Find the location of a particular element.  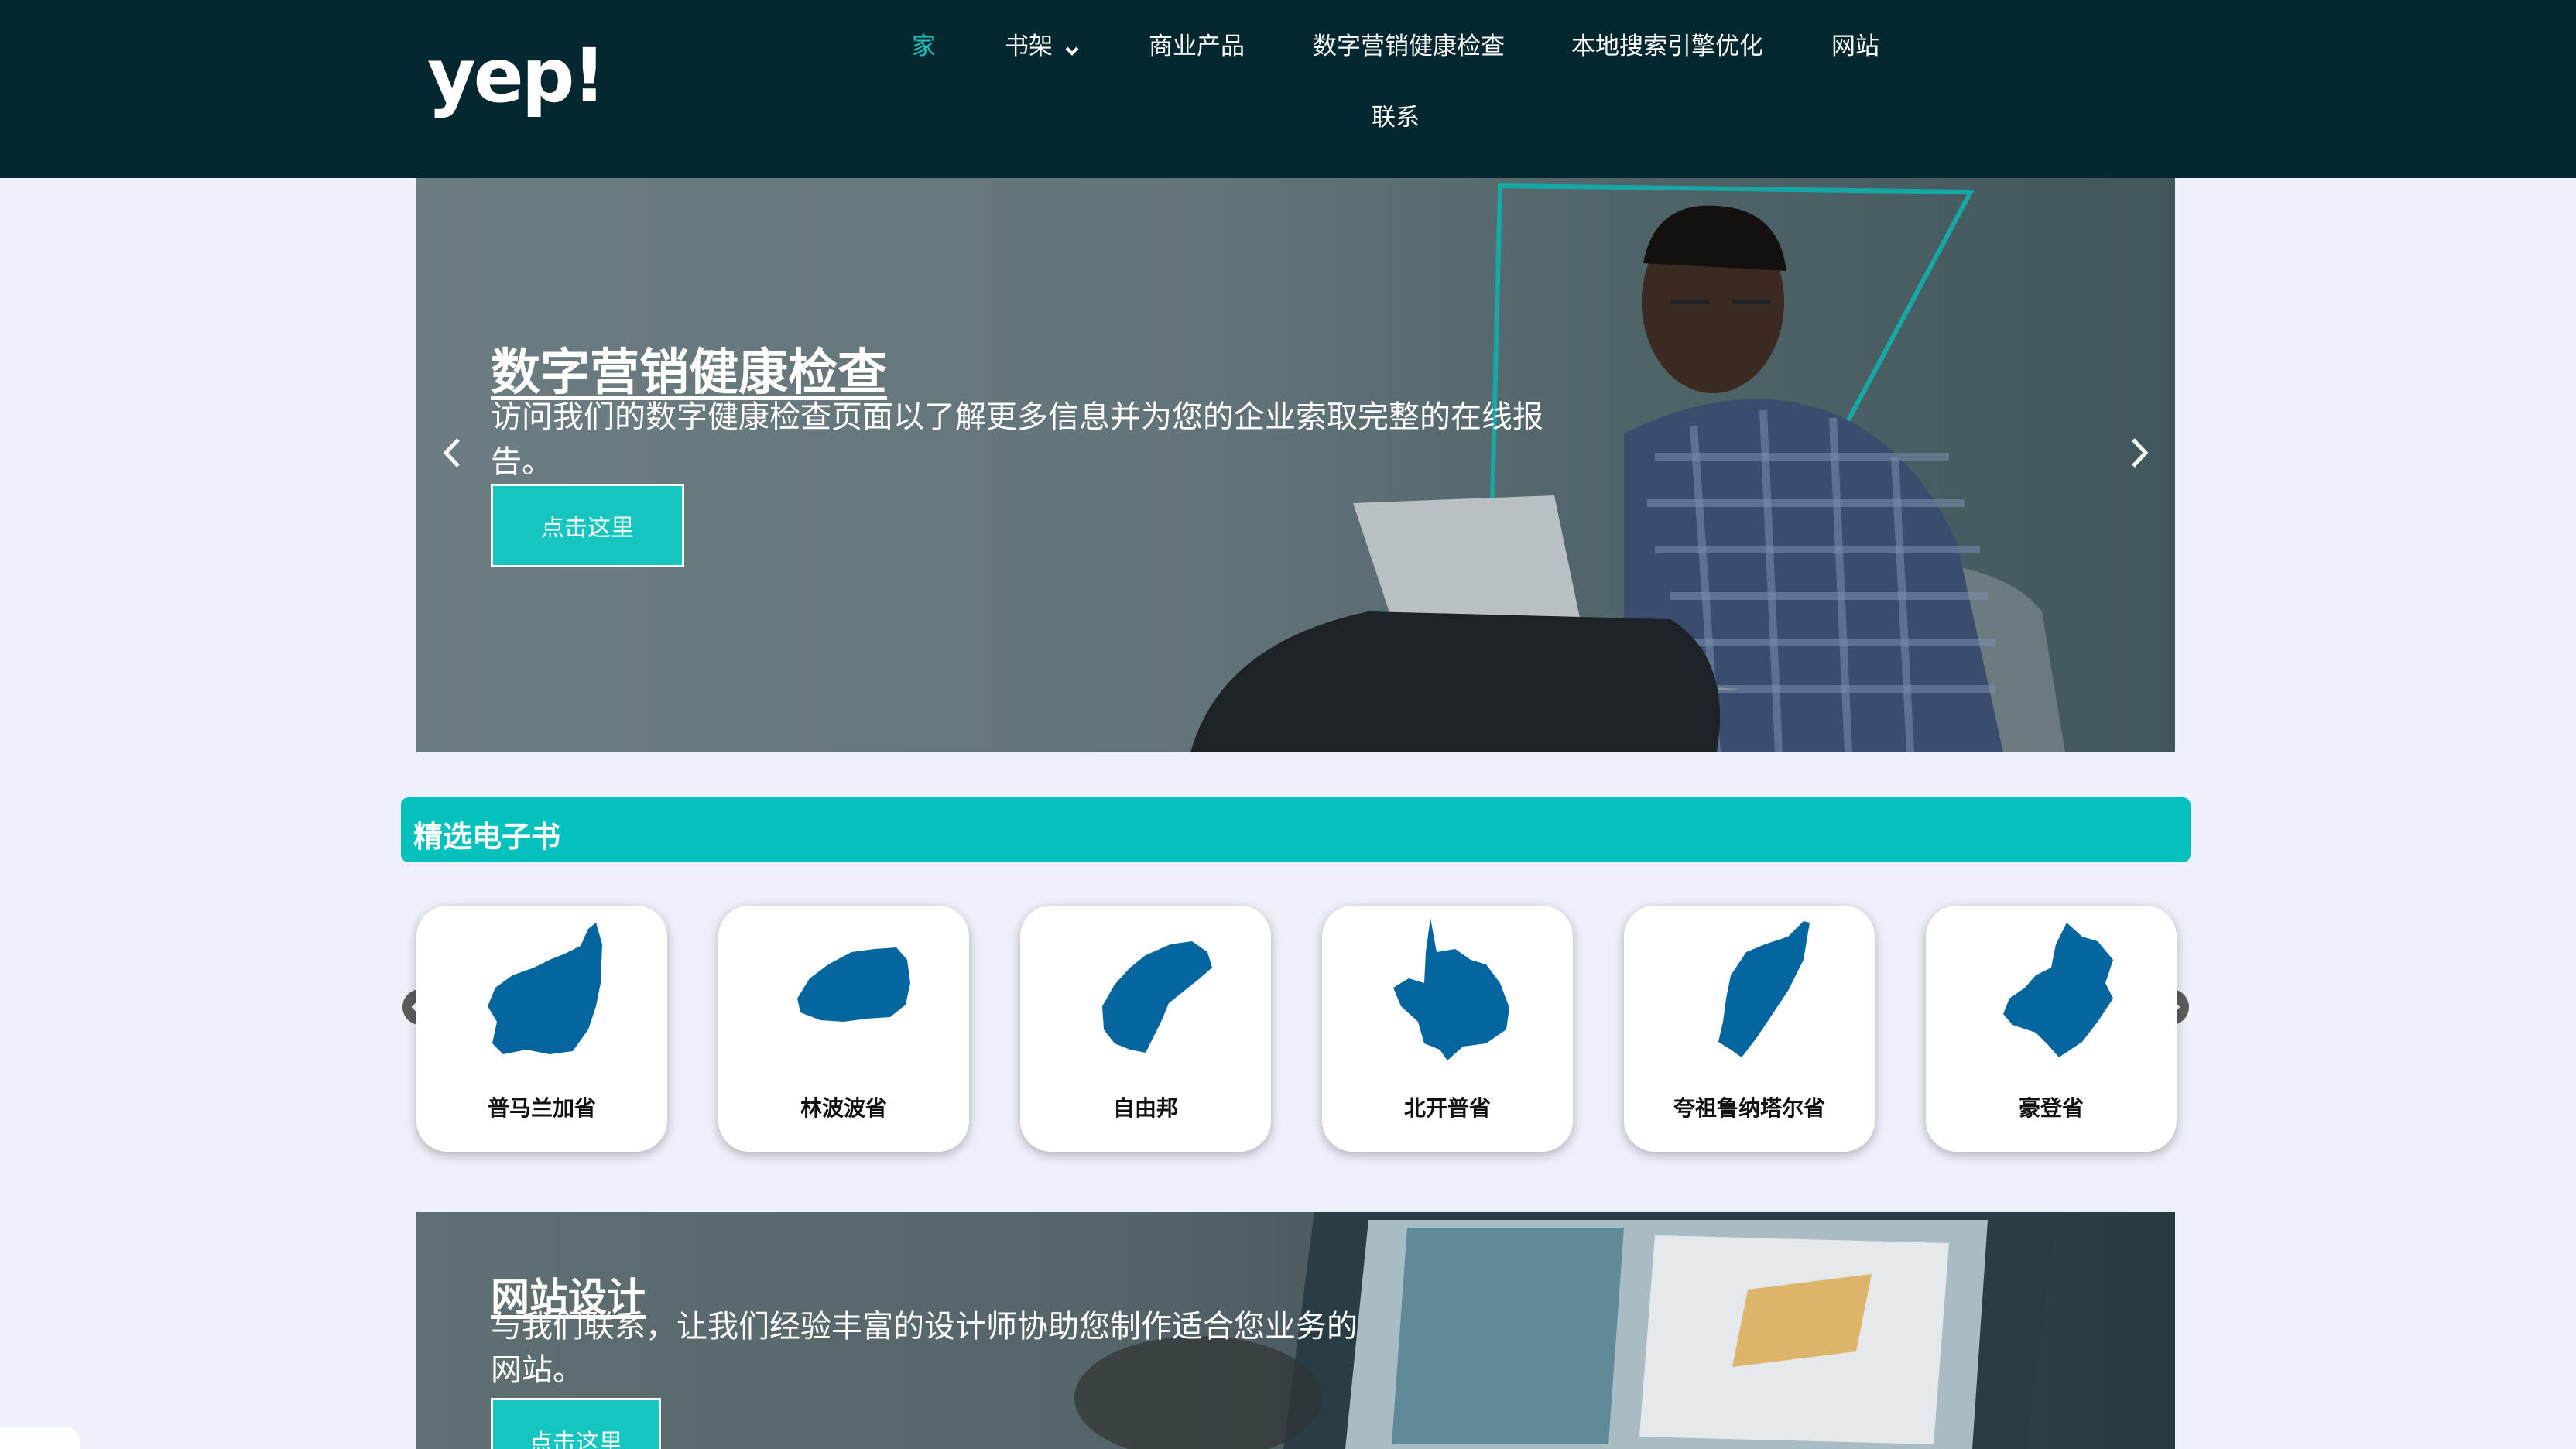

slider-prev-arrow is located at coordinates (453, 453).